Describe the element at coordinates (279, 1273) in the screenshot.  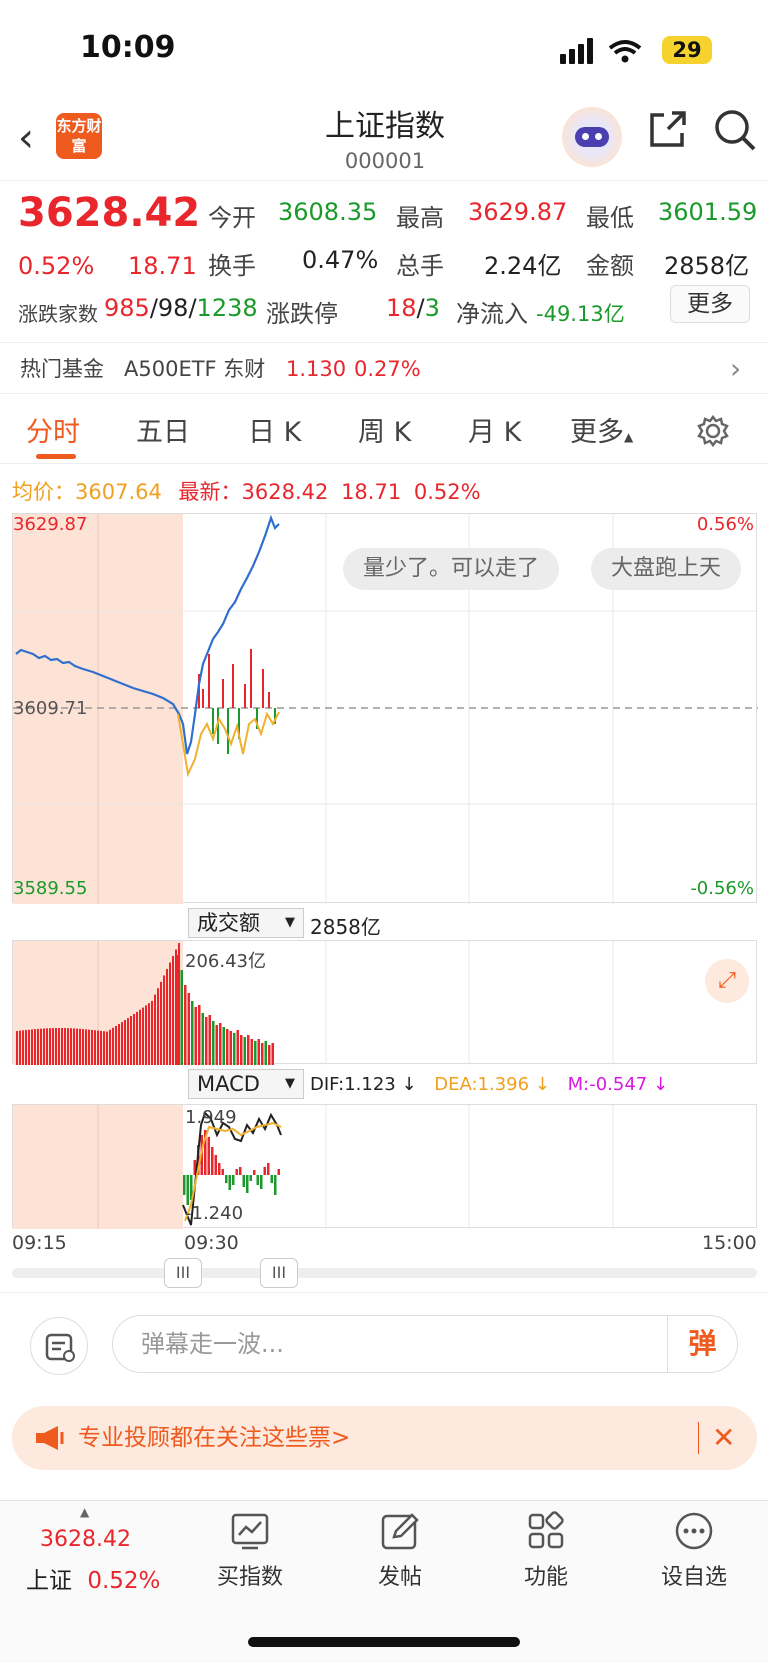
I see `slider-handle-right: III` at that location.